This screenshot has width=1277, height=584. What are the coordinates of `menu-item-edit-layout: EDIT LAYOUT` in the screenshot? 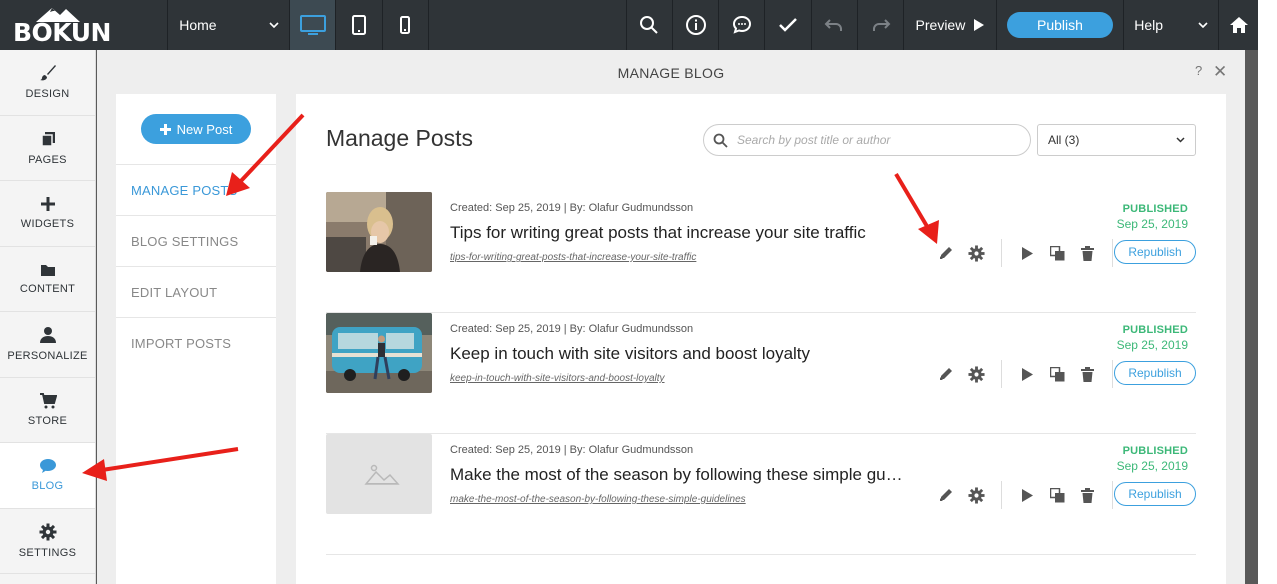 It's located at (196, 291).